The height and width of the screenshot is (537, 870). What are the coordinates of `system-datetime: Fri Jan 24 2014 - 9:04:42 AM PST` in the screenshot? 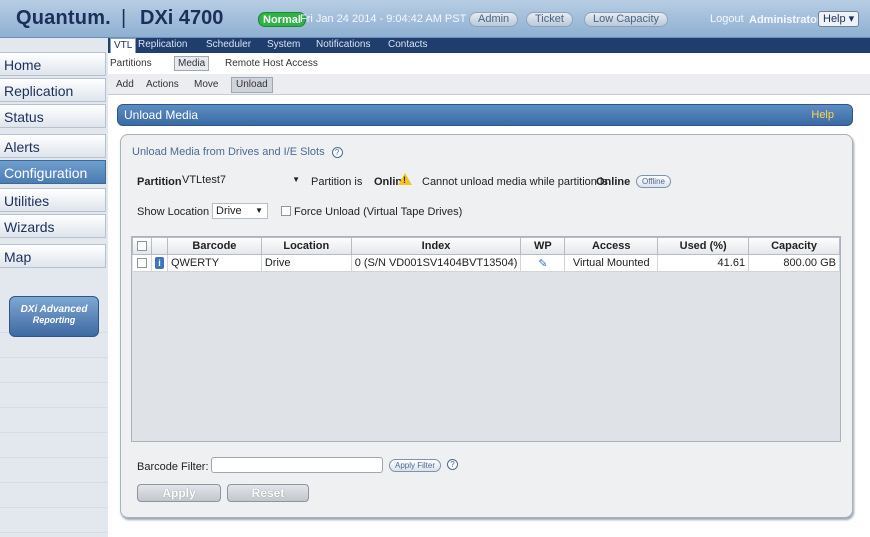 It's located at (383, 19).